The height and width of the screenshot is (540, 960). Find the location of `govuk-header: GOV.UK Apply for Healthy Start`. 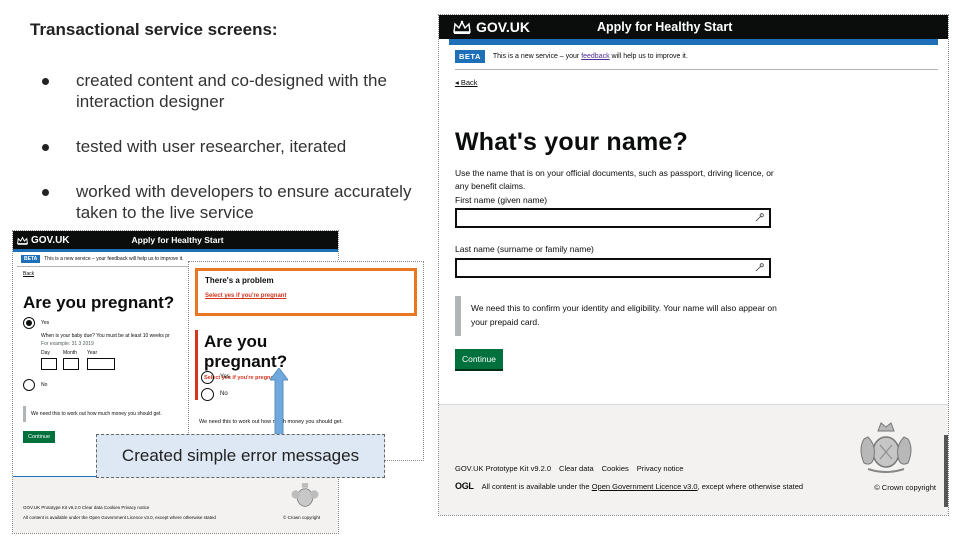

govuk-header: GOV.UK Apply for Healthy Start is located at coordinates (693, 27).